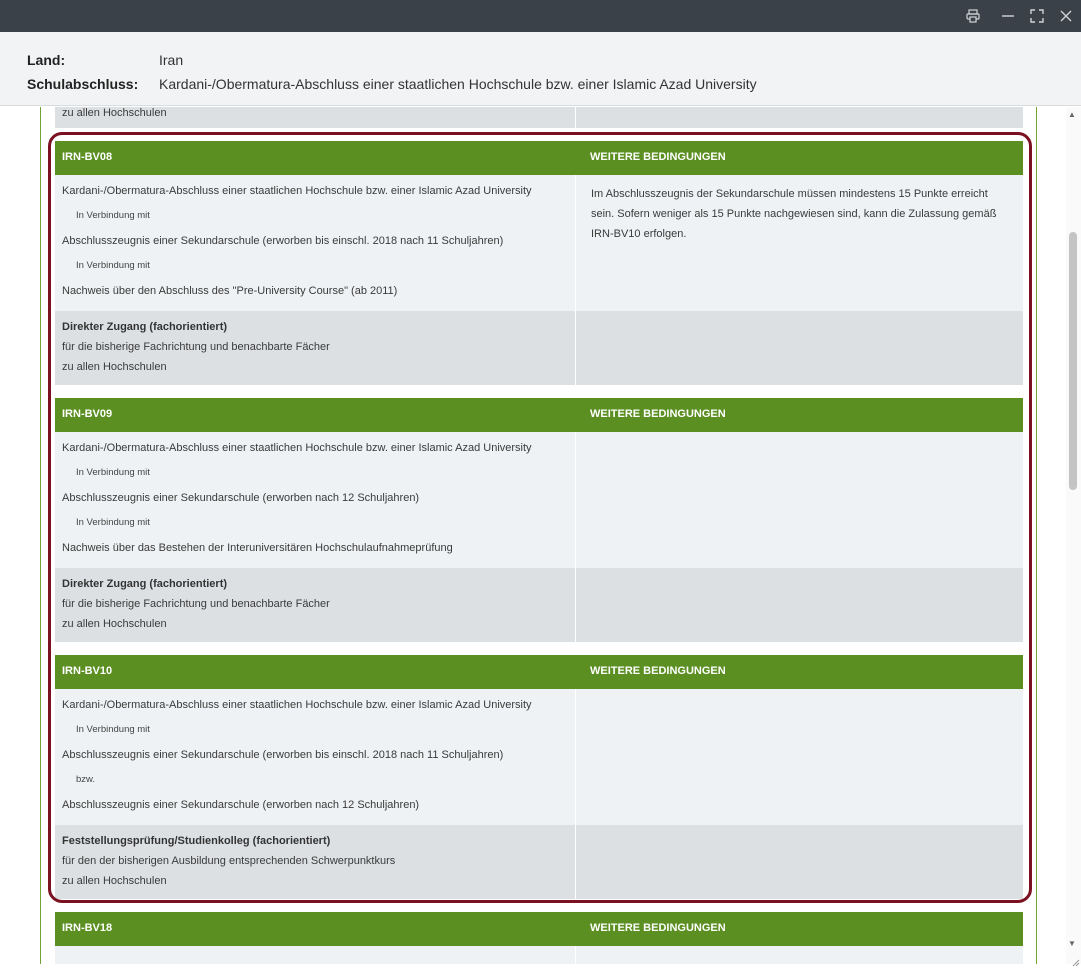 Image resolution: width=1081 pixels, height=972 pixels. What do you see at coordinates (539, 929) in the screenshot?
I see `block-header: IRN-BV18 WEITERE BEDINGUNGEN` at bounding box center [539, 929].